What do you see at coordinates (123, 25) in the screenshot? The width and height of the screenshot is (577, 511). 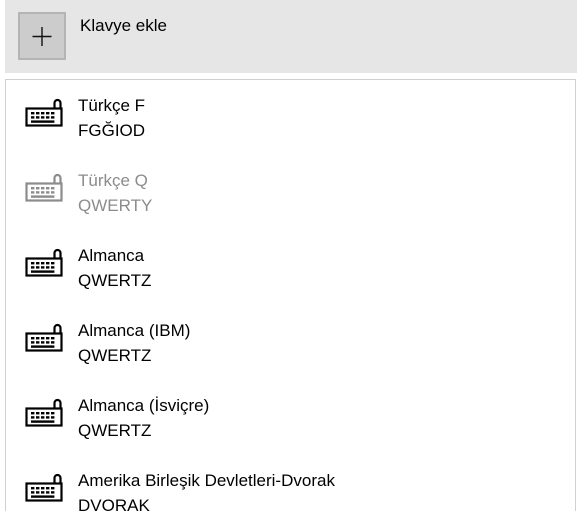 I see `add-keyboard-label: Klavye ekle` at bounding box center [123, 25].